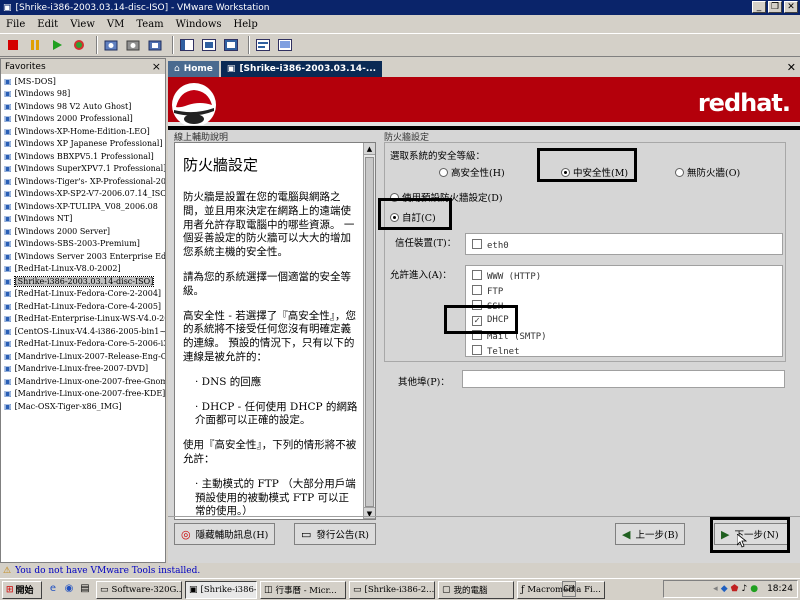 This screenshot has height=600, width=800. Describe the element at coordinates (335, 534) in the screenshot. I see `release-notes-button: ▭ 發行公告(R)` at that location.